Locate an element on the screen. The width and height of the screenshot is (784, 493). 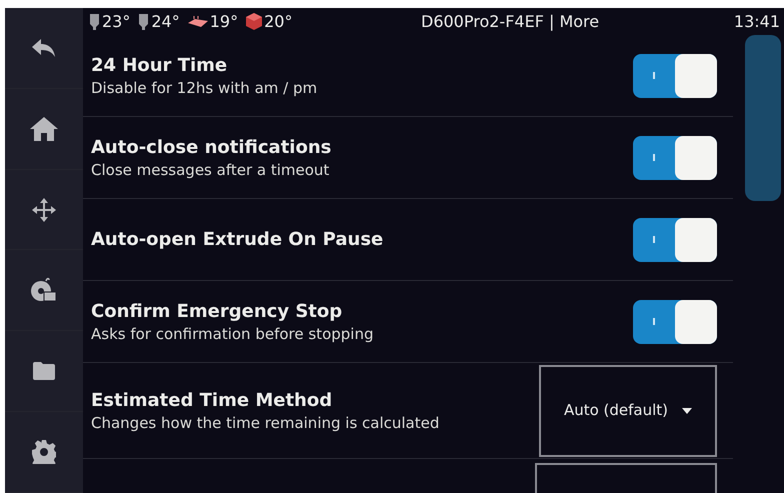
setting-title: 24 Hour Time is located at coordinates (159, 66).